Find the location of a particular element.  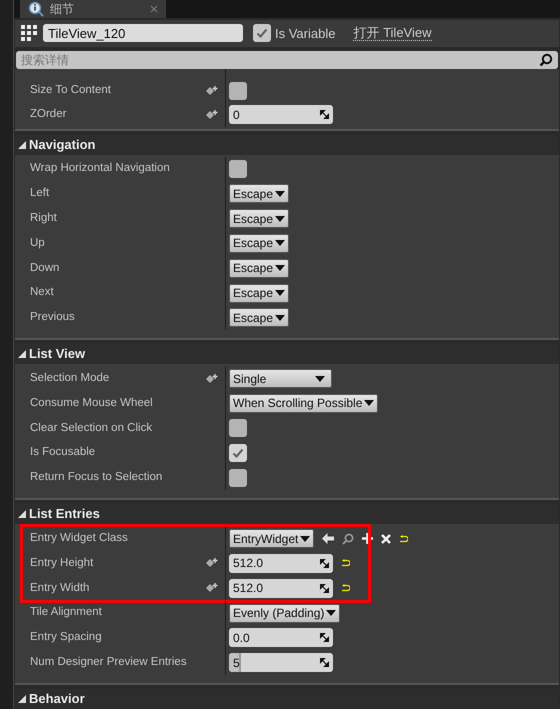

property-label: Entry Widget Class is located at coordinates (79, 538).